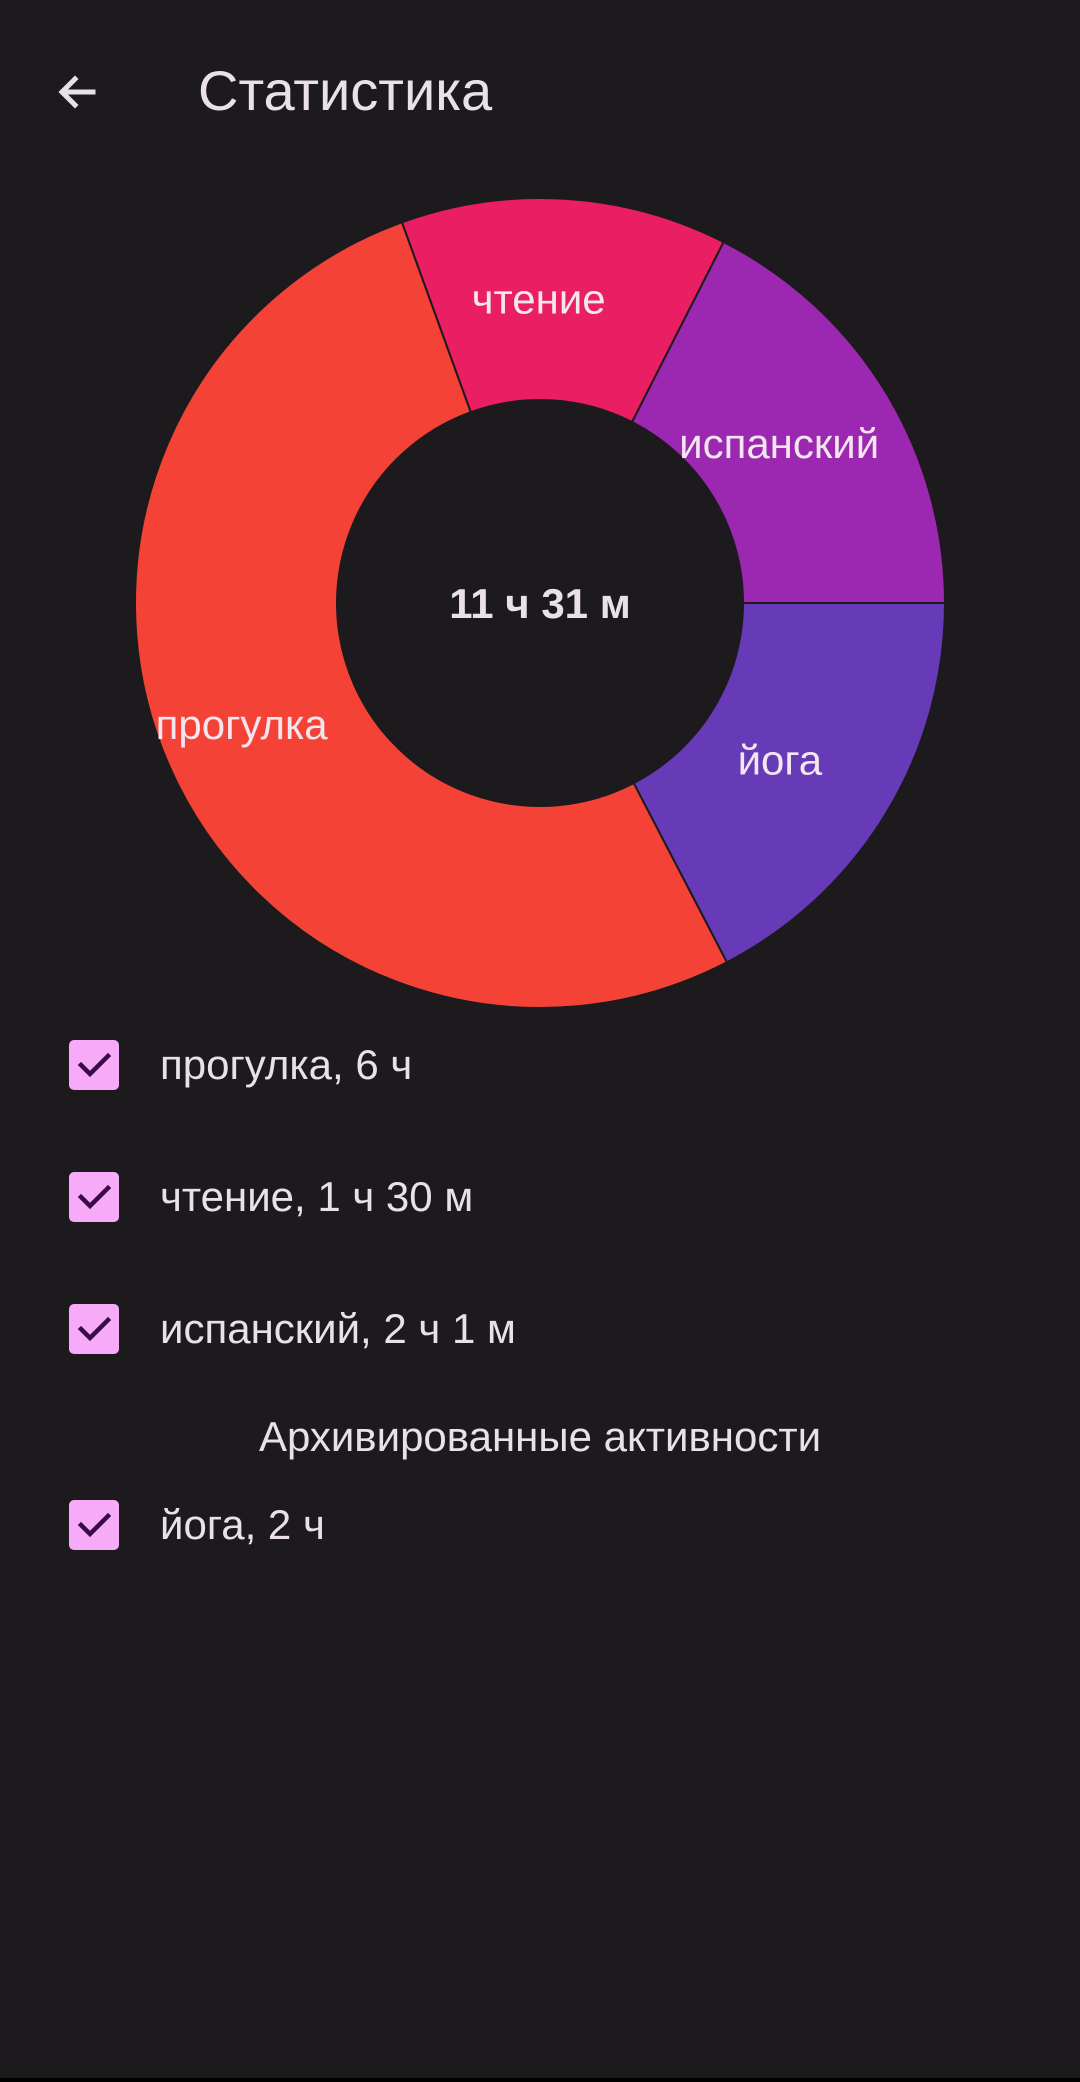 The width and height of the screenshot is (1080, 2082). What do you see at coordinates (540, 1525) in the screenshot?
I see `list-item: йога, 2 ч` at bounding box center [540, 1525].